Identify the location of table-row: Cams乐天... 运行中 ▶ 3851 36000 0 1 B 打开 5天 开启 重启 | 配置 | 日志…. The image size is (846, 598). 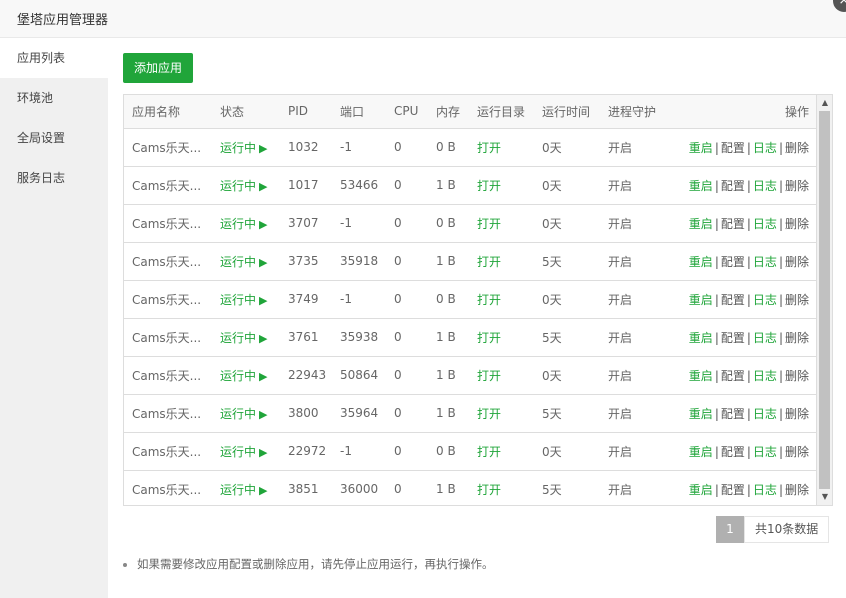
(470, 487).